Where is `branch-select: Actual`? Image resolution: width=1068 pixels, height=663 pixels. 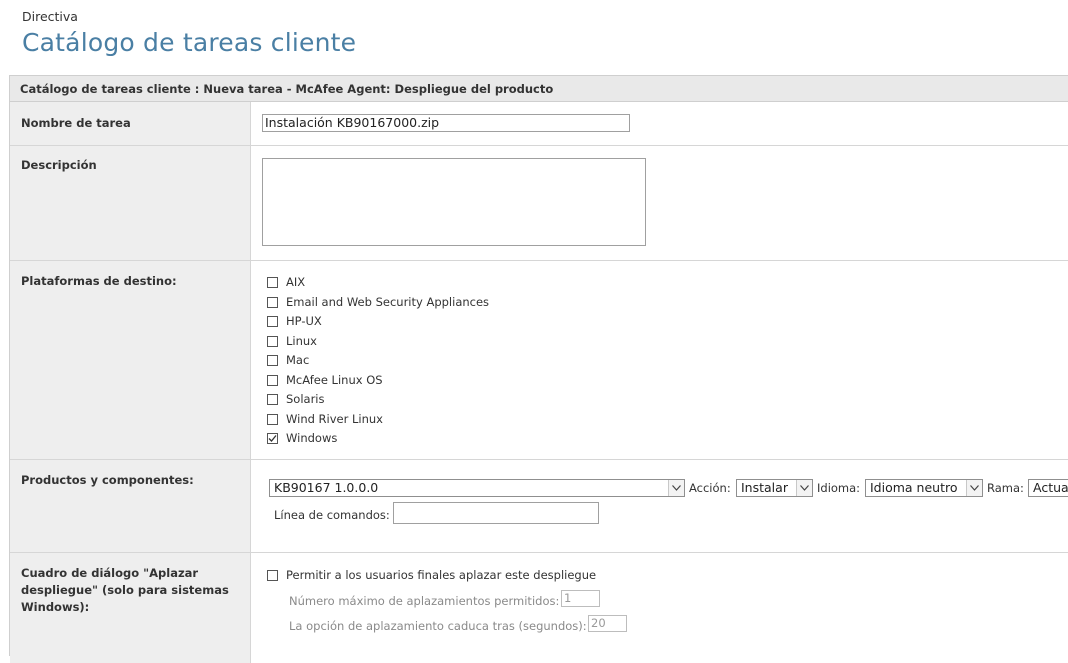
branch-select: Actual is located at coordinates (1048, 488).